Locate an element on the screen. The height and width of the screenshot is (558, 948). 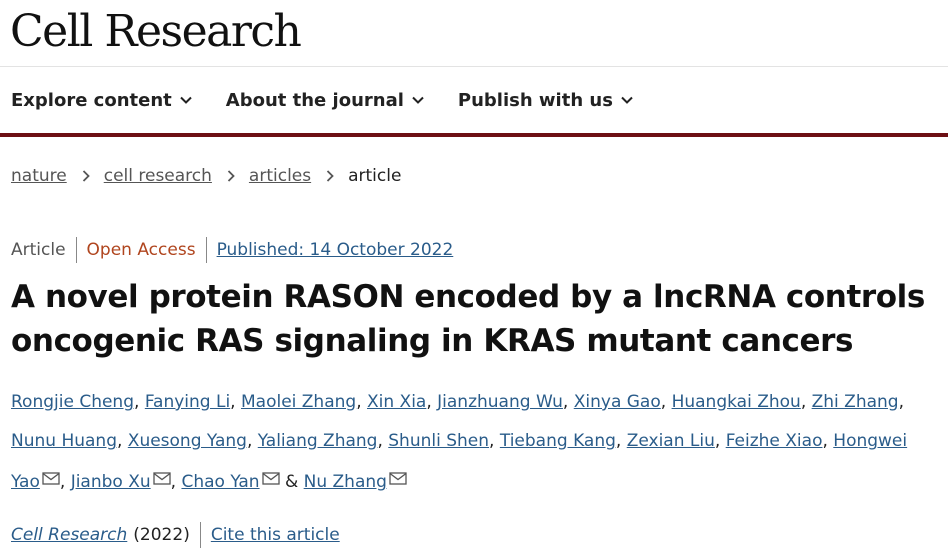
author-link: Xin Xia is located at coordinates (396, 402).